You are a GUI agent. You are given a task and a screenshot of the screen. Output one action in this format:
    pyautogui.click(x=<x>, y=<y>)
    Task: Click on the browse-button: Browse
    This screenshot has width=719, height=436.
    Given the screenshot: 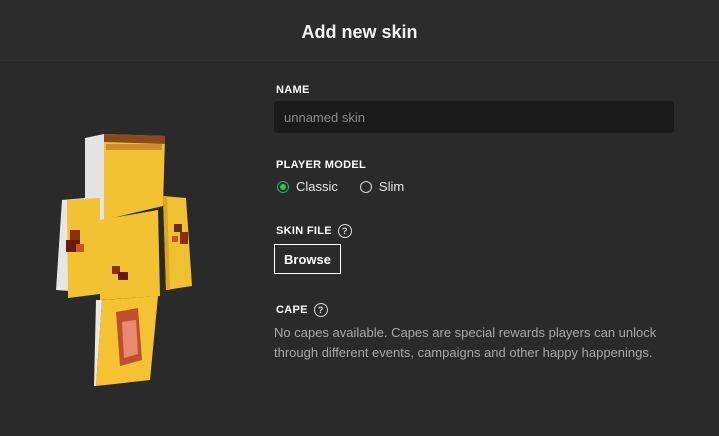 What is the action you would take?
    pyautogui.click(x=307, y=259)
    